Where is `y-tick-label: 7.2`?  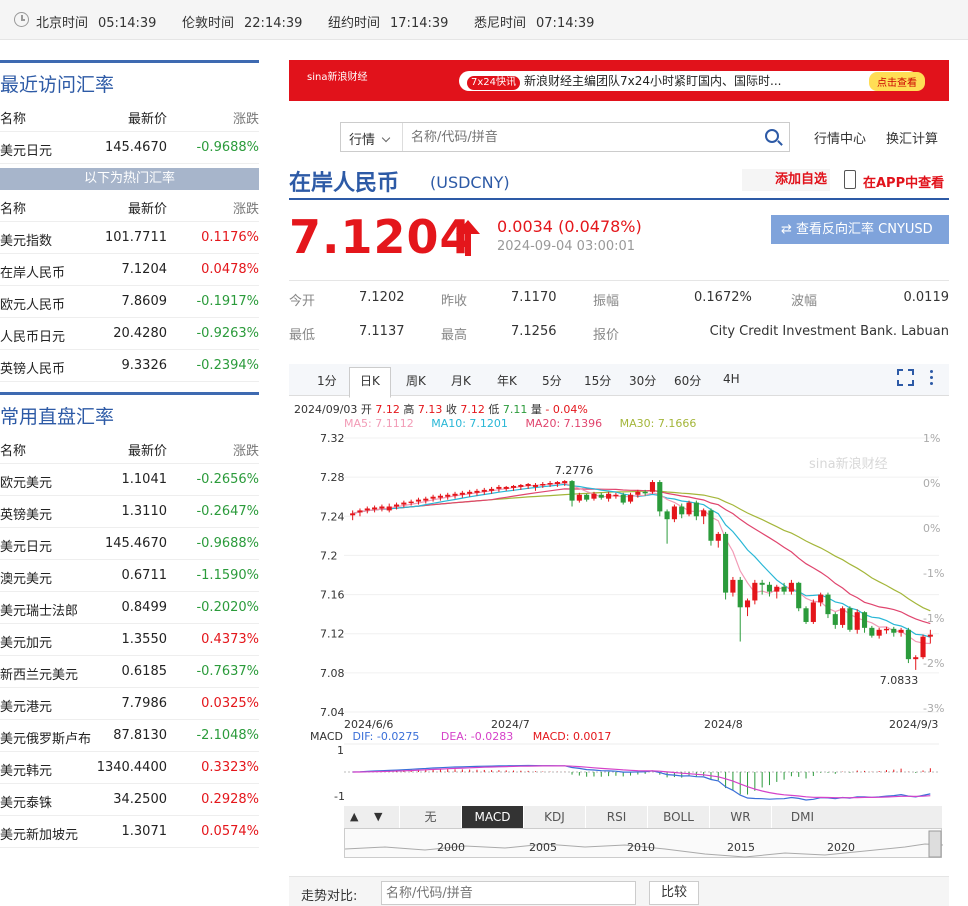 y-tick-label: 7.2 is located at coordinates (329, 555).